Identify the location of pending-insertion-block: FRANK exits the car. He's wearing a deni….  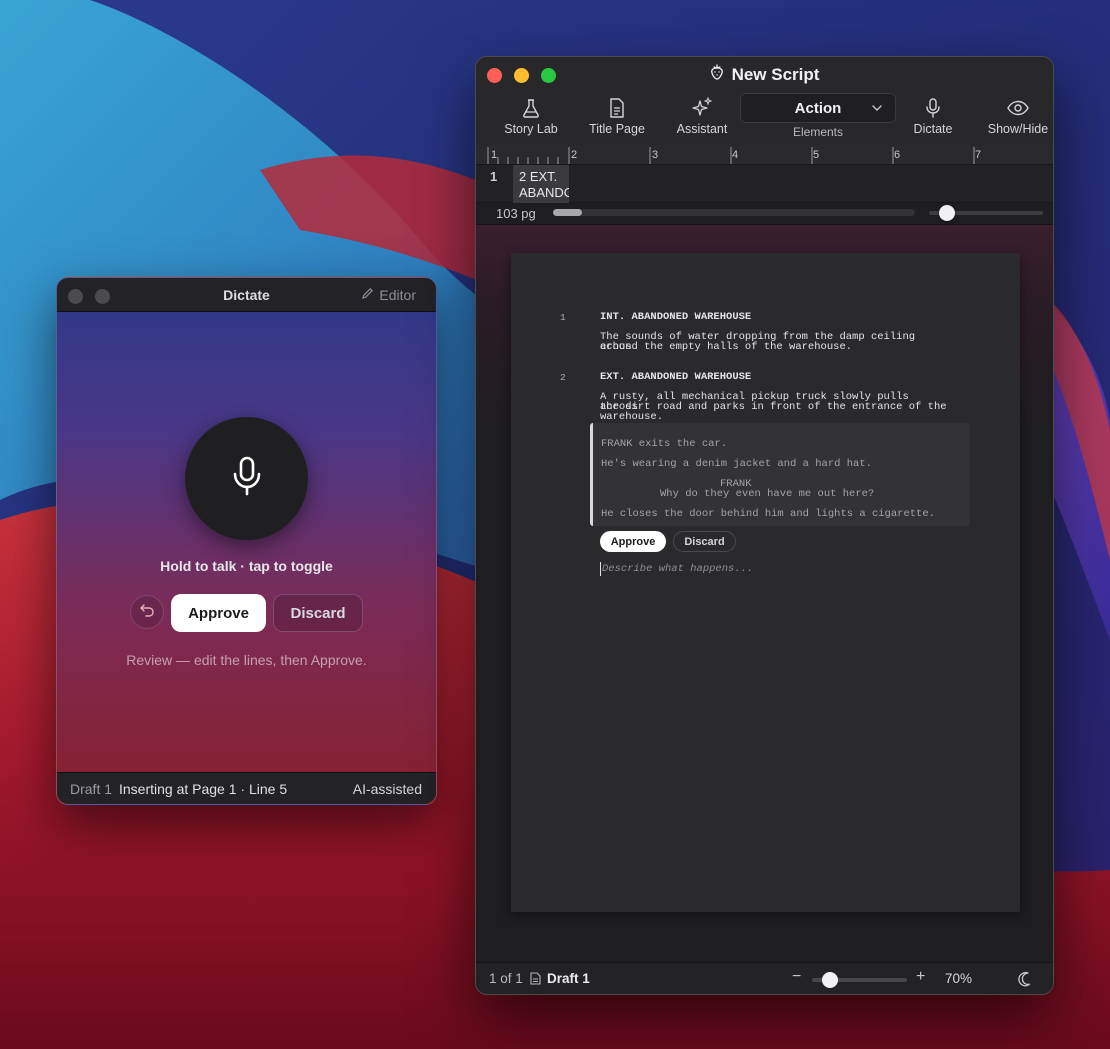
(780, 474).